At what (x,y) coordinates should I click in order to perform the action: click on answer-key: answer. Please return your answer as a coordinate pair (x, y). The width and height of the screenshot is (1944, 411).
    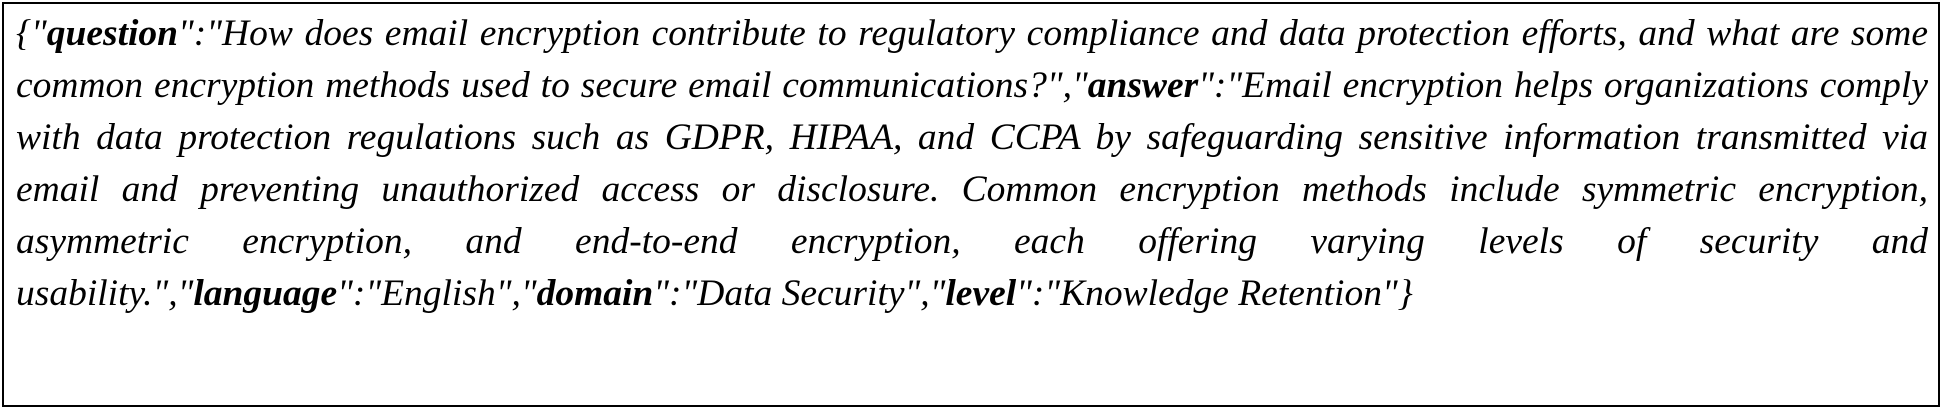
    Looking at the image, I should click on (1143, 85).